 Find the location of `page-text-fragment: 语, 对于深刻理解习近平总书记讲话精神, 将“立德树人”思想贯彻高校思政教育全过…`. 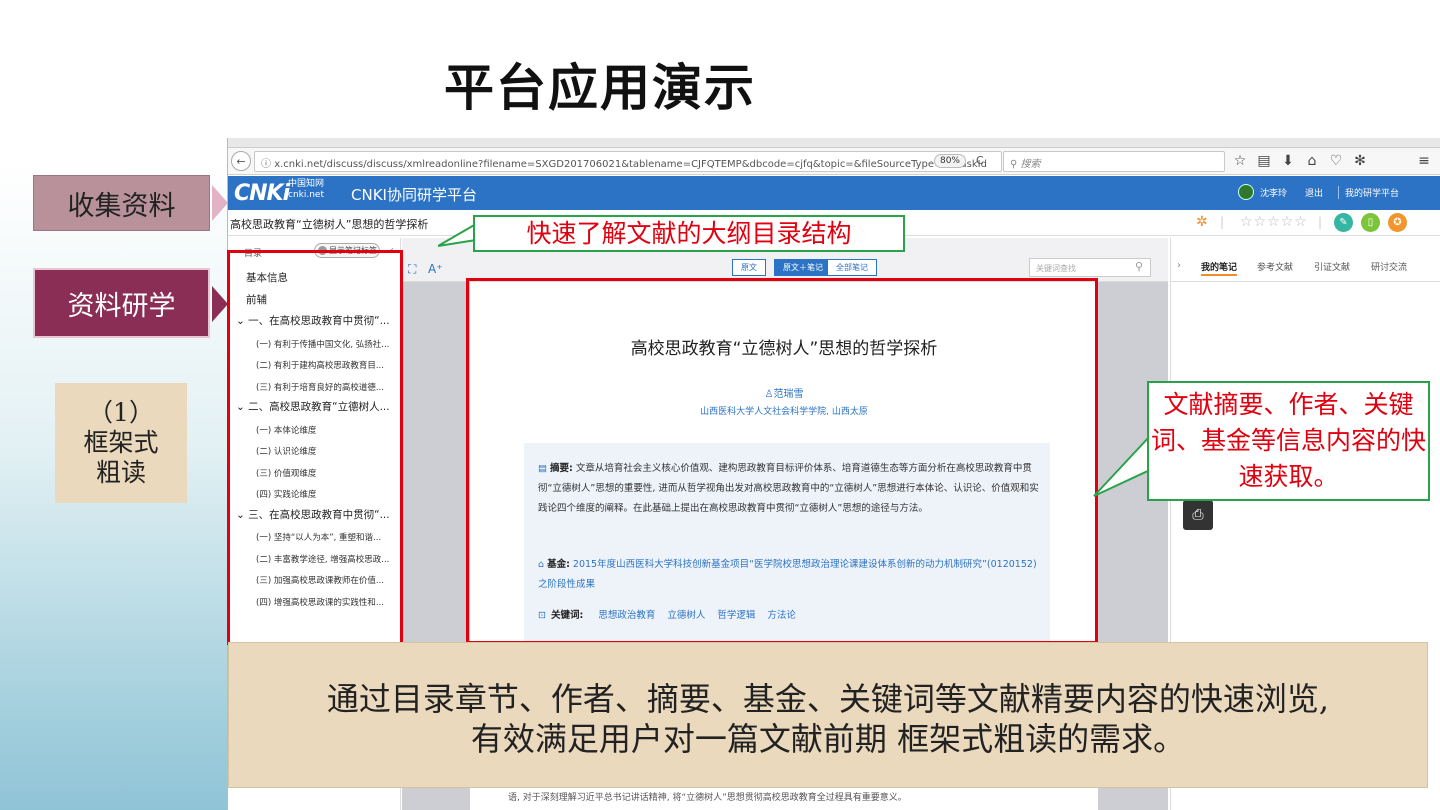

page-text-fragment: 语, 对于深刻理解习近平总书记讲话精神, 将“立德树人”思想贯彻高校思政教育全过… is located at coordinates (707, 798).